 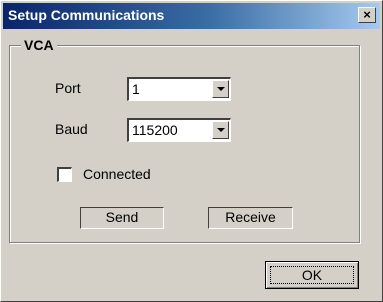 I want to click on connected-label: Connected, so click(x=117, y=174).